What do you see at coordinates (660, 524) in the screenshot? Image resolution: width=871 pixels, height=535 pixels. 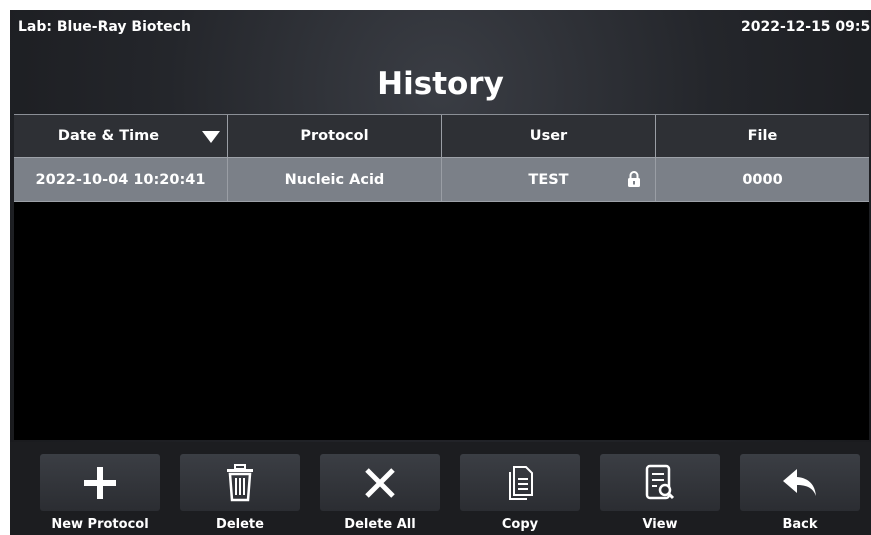 I see `view-label: View` at bounding box center [660, 524].